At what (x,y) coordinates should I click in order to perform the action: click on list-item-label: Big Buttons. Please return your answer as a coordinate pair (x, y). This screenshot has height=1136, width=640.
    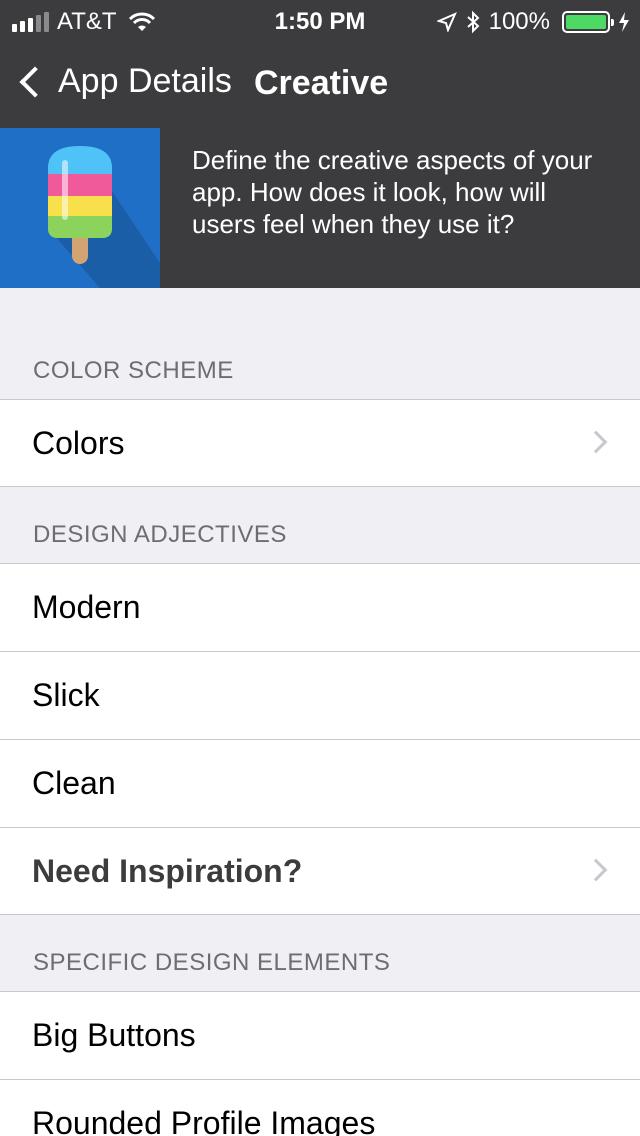
    Looking at the image, I should click on (114, 1035).